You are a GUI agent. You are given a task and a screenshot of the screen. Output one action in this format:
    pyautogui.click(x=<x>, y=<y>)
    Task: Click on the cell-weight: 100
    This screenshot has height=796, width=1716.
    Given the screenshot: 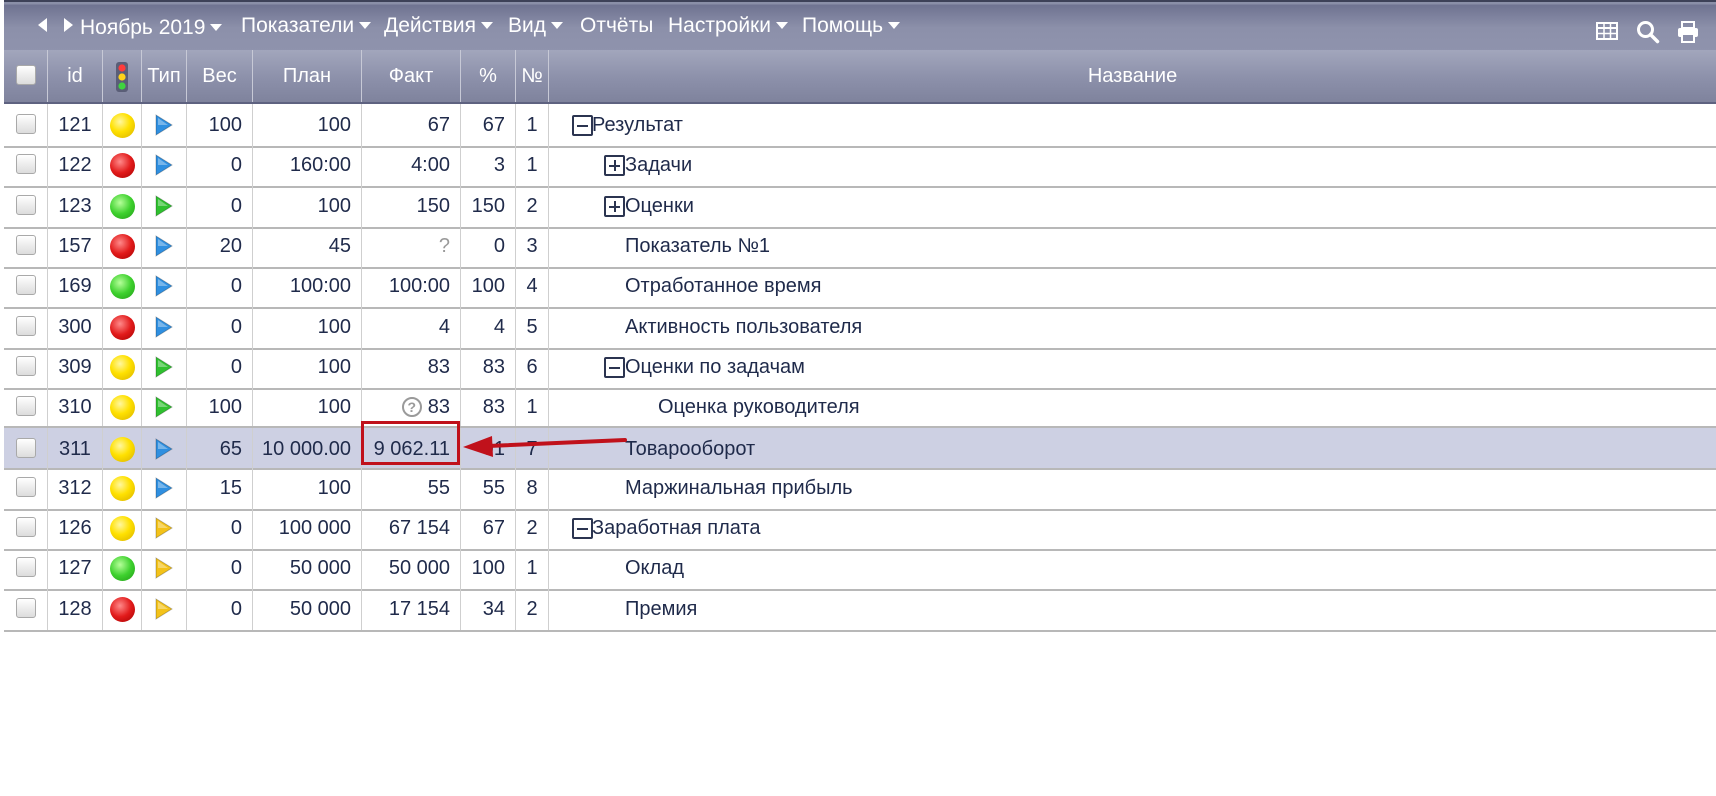 What is the action you would take?
    pyautogui.click(x=220, y=407)
    